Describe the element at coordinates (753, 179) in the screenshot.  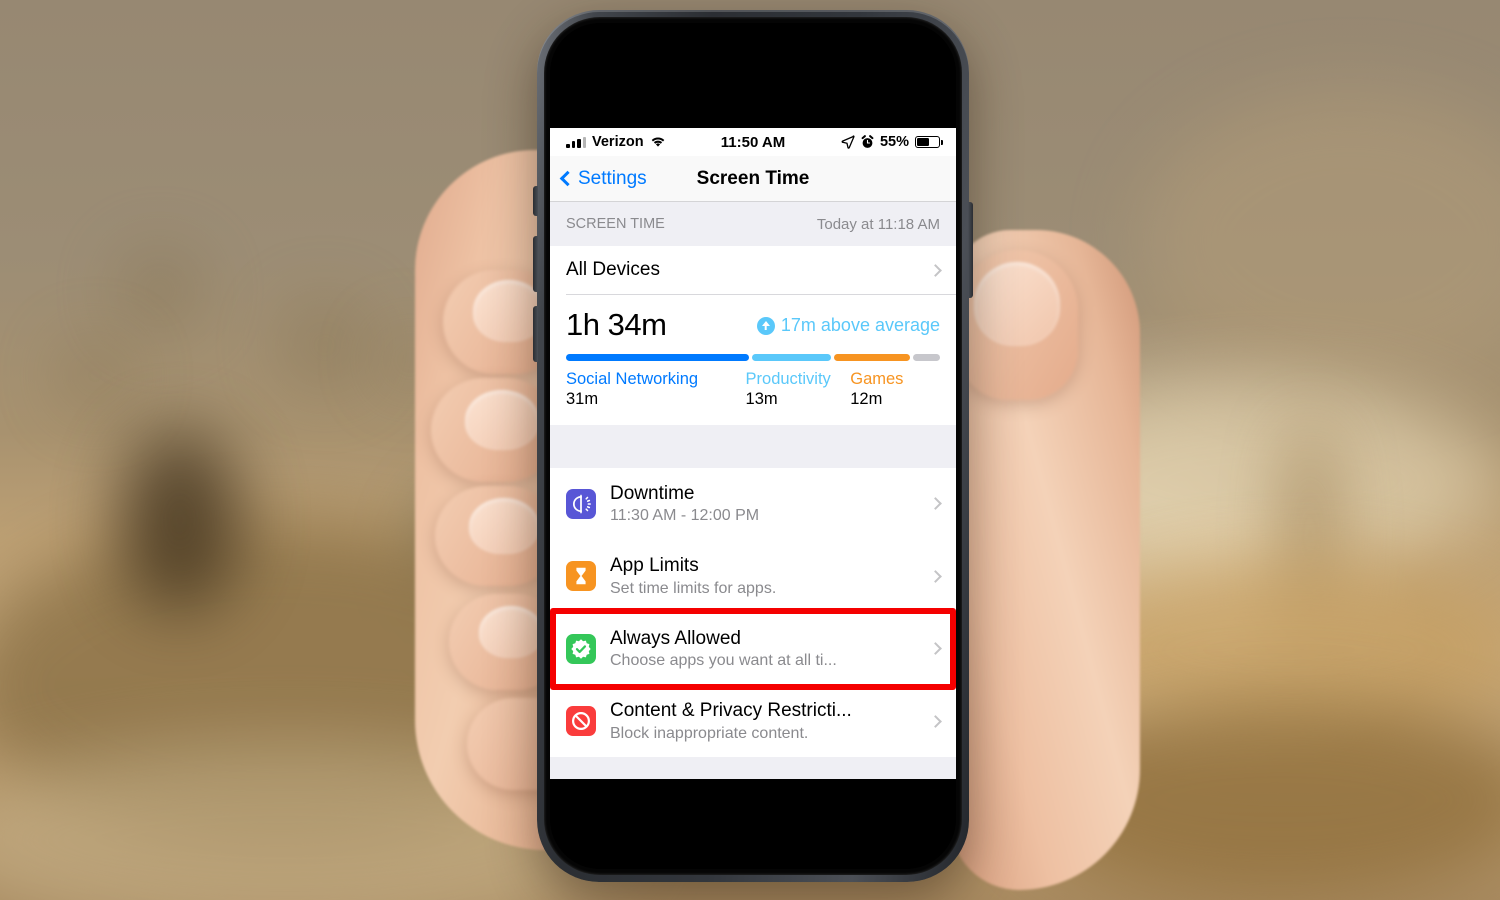
I see `navigation-bar: Settings Screen Time` at that location.